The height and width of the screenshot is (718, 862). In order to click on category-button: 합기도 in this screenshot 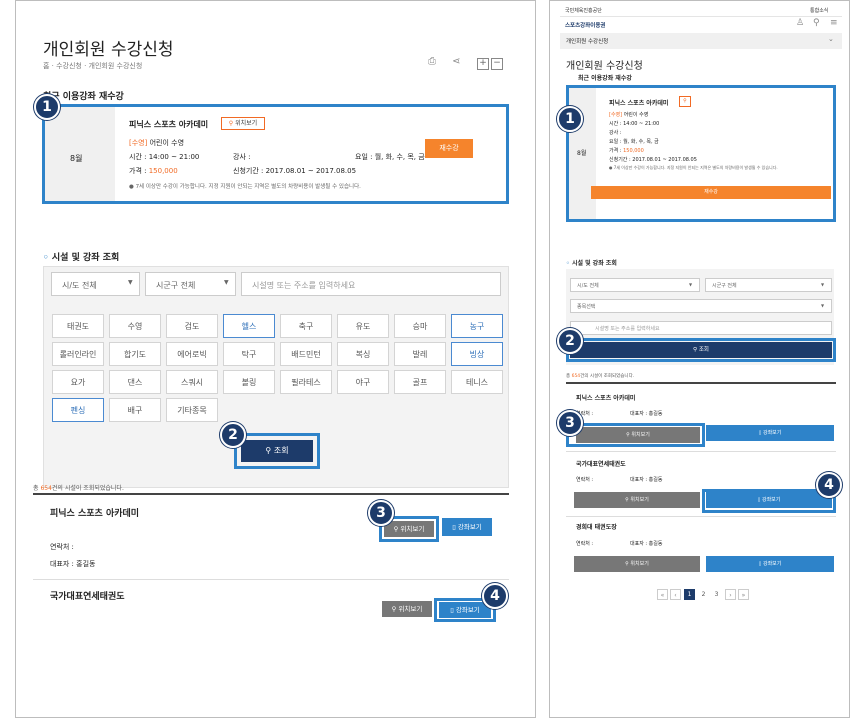, I will do `click(135, 354)`.